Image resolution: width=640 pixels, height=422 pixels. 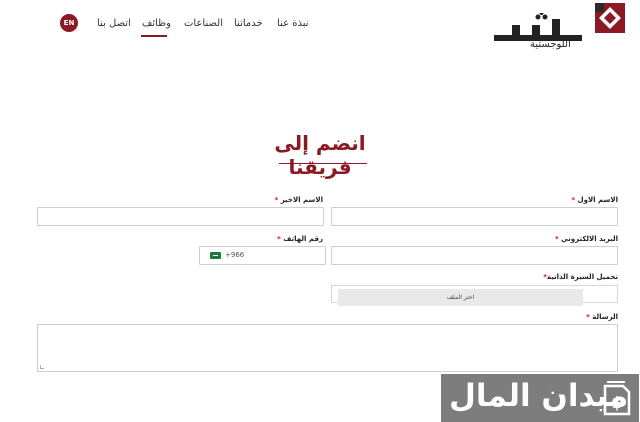 I want to click on brand-tagline: اللوجستية, so click(x=550, y=44).